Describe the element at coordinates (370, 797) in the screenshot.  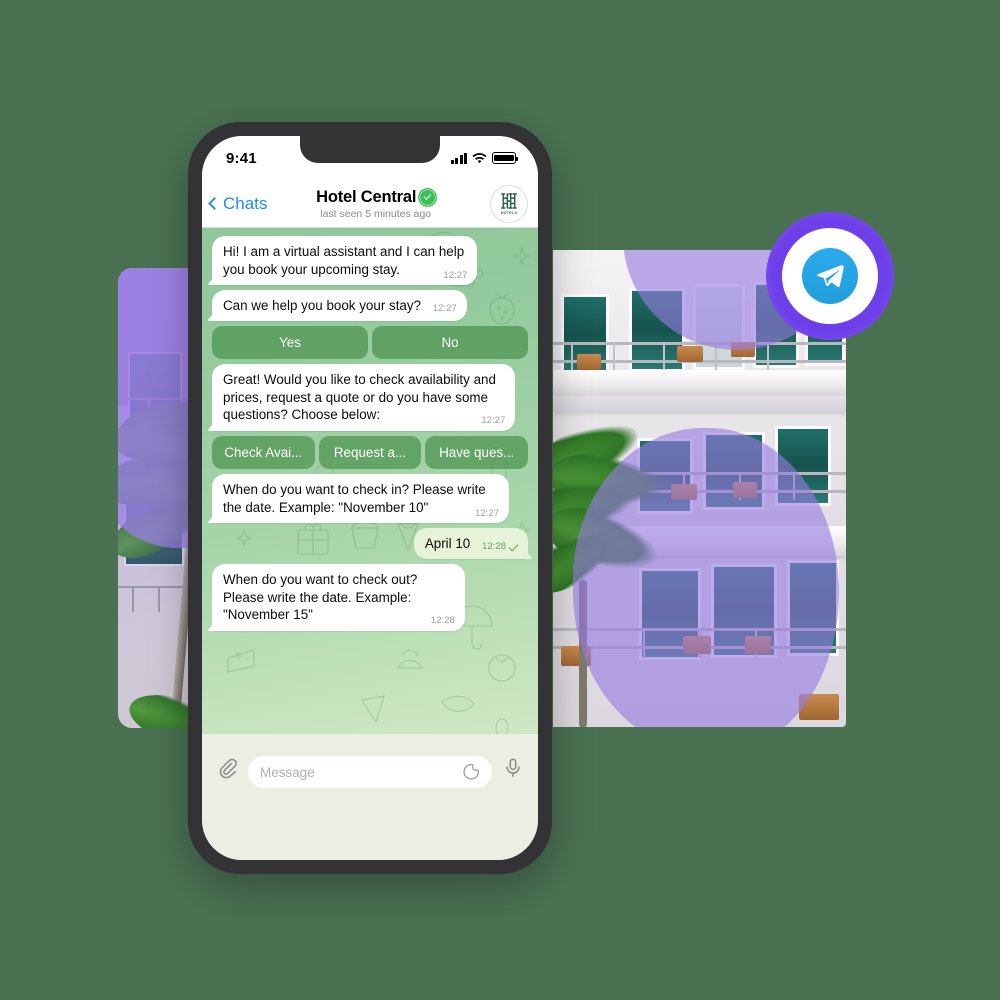
I see `message-input-bar: Message` at that location.